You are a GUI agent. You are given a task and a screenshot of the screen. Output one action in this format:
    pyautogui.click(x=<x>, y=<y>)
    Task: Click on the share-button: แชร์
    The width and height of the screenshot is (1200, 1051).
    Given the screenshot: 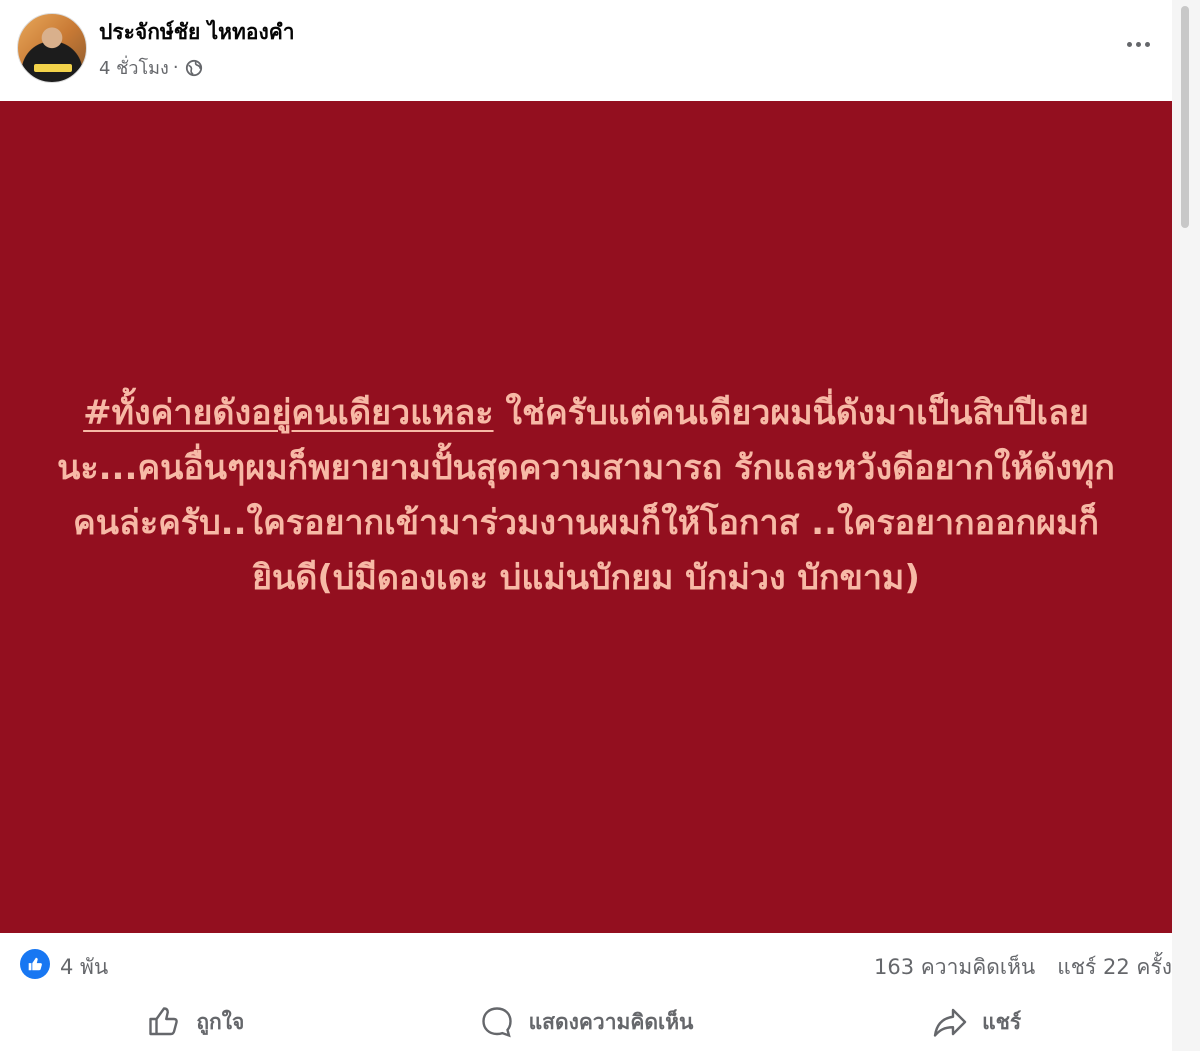 What is the action you would take?
    pyautogui.click(x=976, y=1022)
    